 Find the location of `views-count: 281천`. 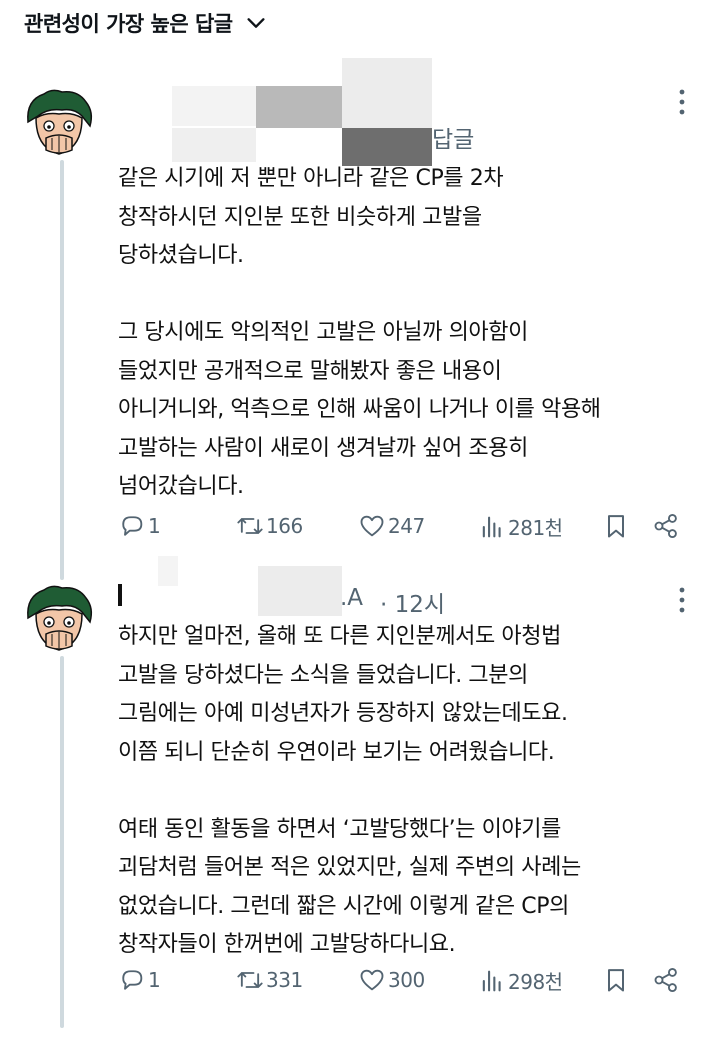

views-count: 281천 is located at coordinates (535, 528).